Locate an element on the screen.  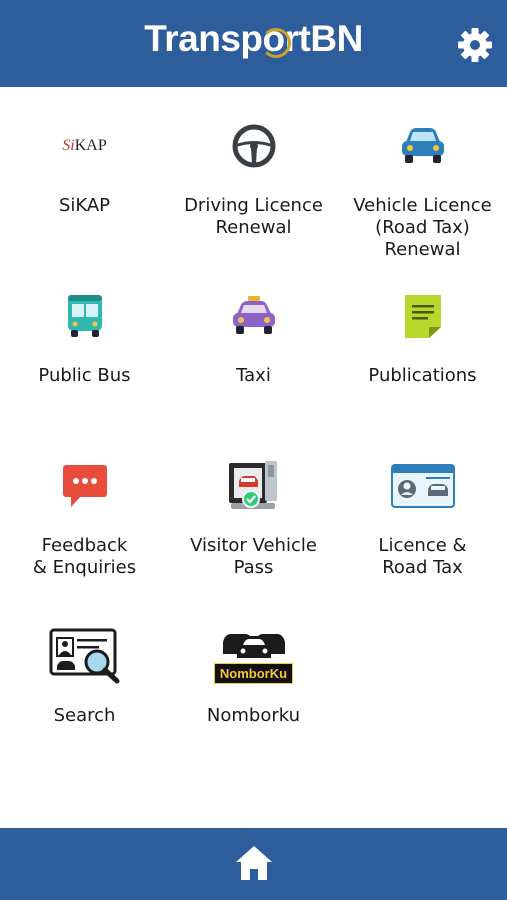
menu-item-label: SiKAP is located at coordinates (84, 205).